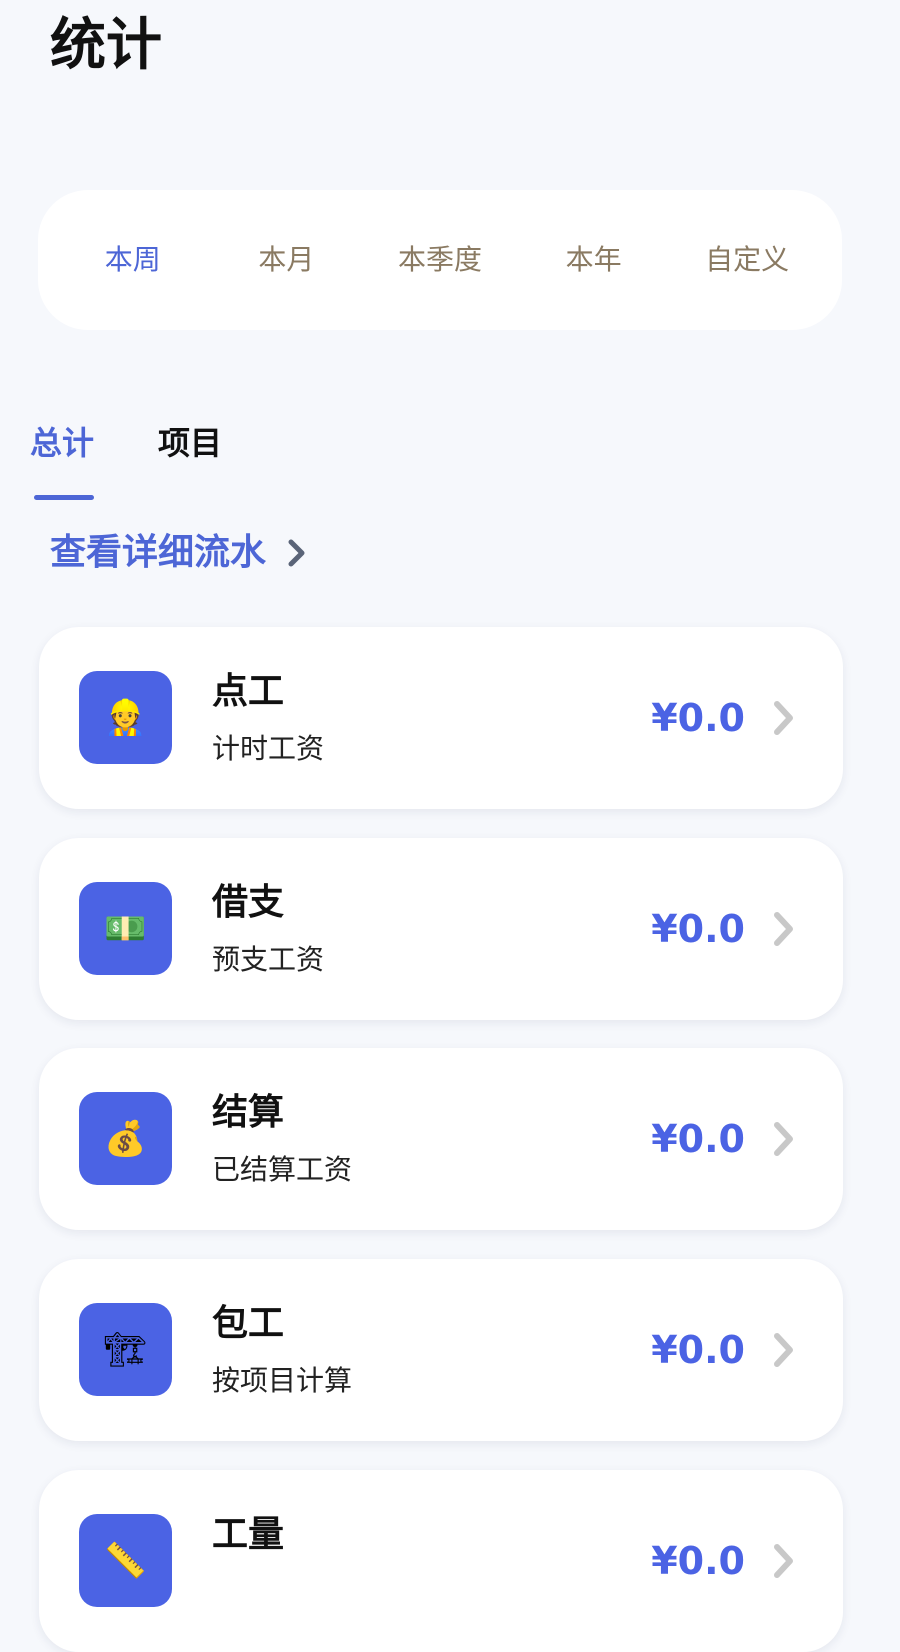  What do you see at coordinates (248, 1112) in the screenshot?
I see `card-title: 结算` at bounding box center [248, 1112].